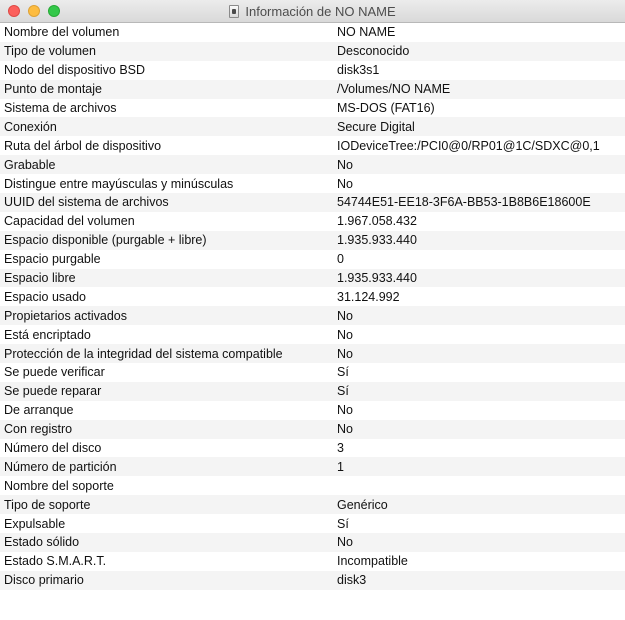 The height and width of the screenshot is (620, 625). I want to click on table-row: Se puede reparar Sí, so click(312, 391).